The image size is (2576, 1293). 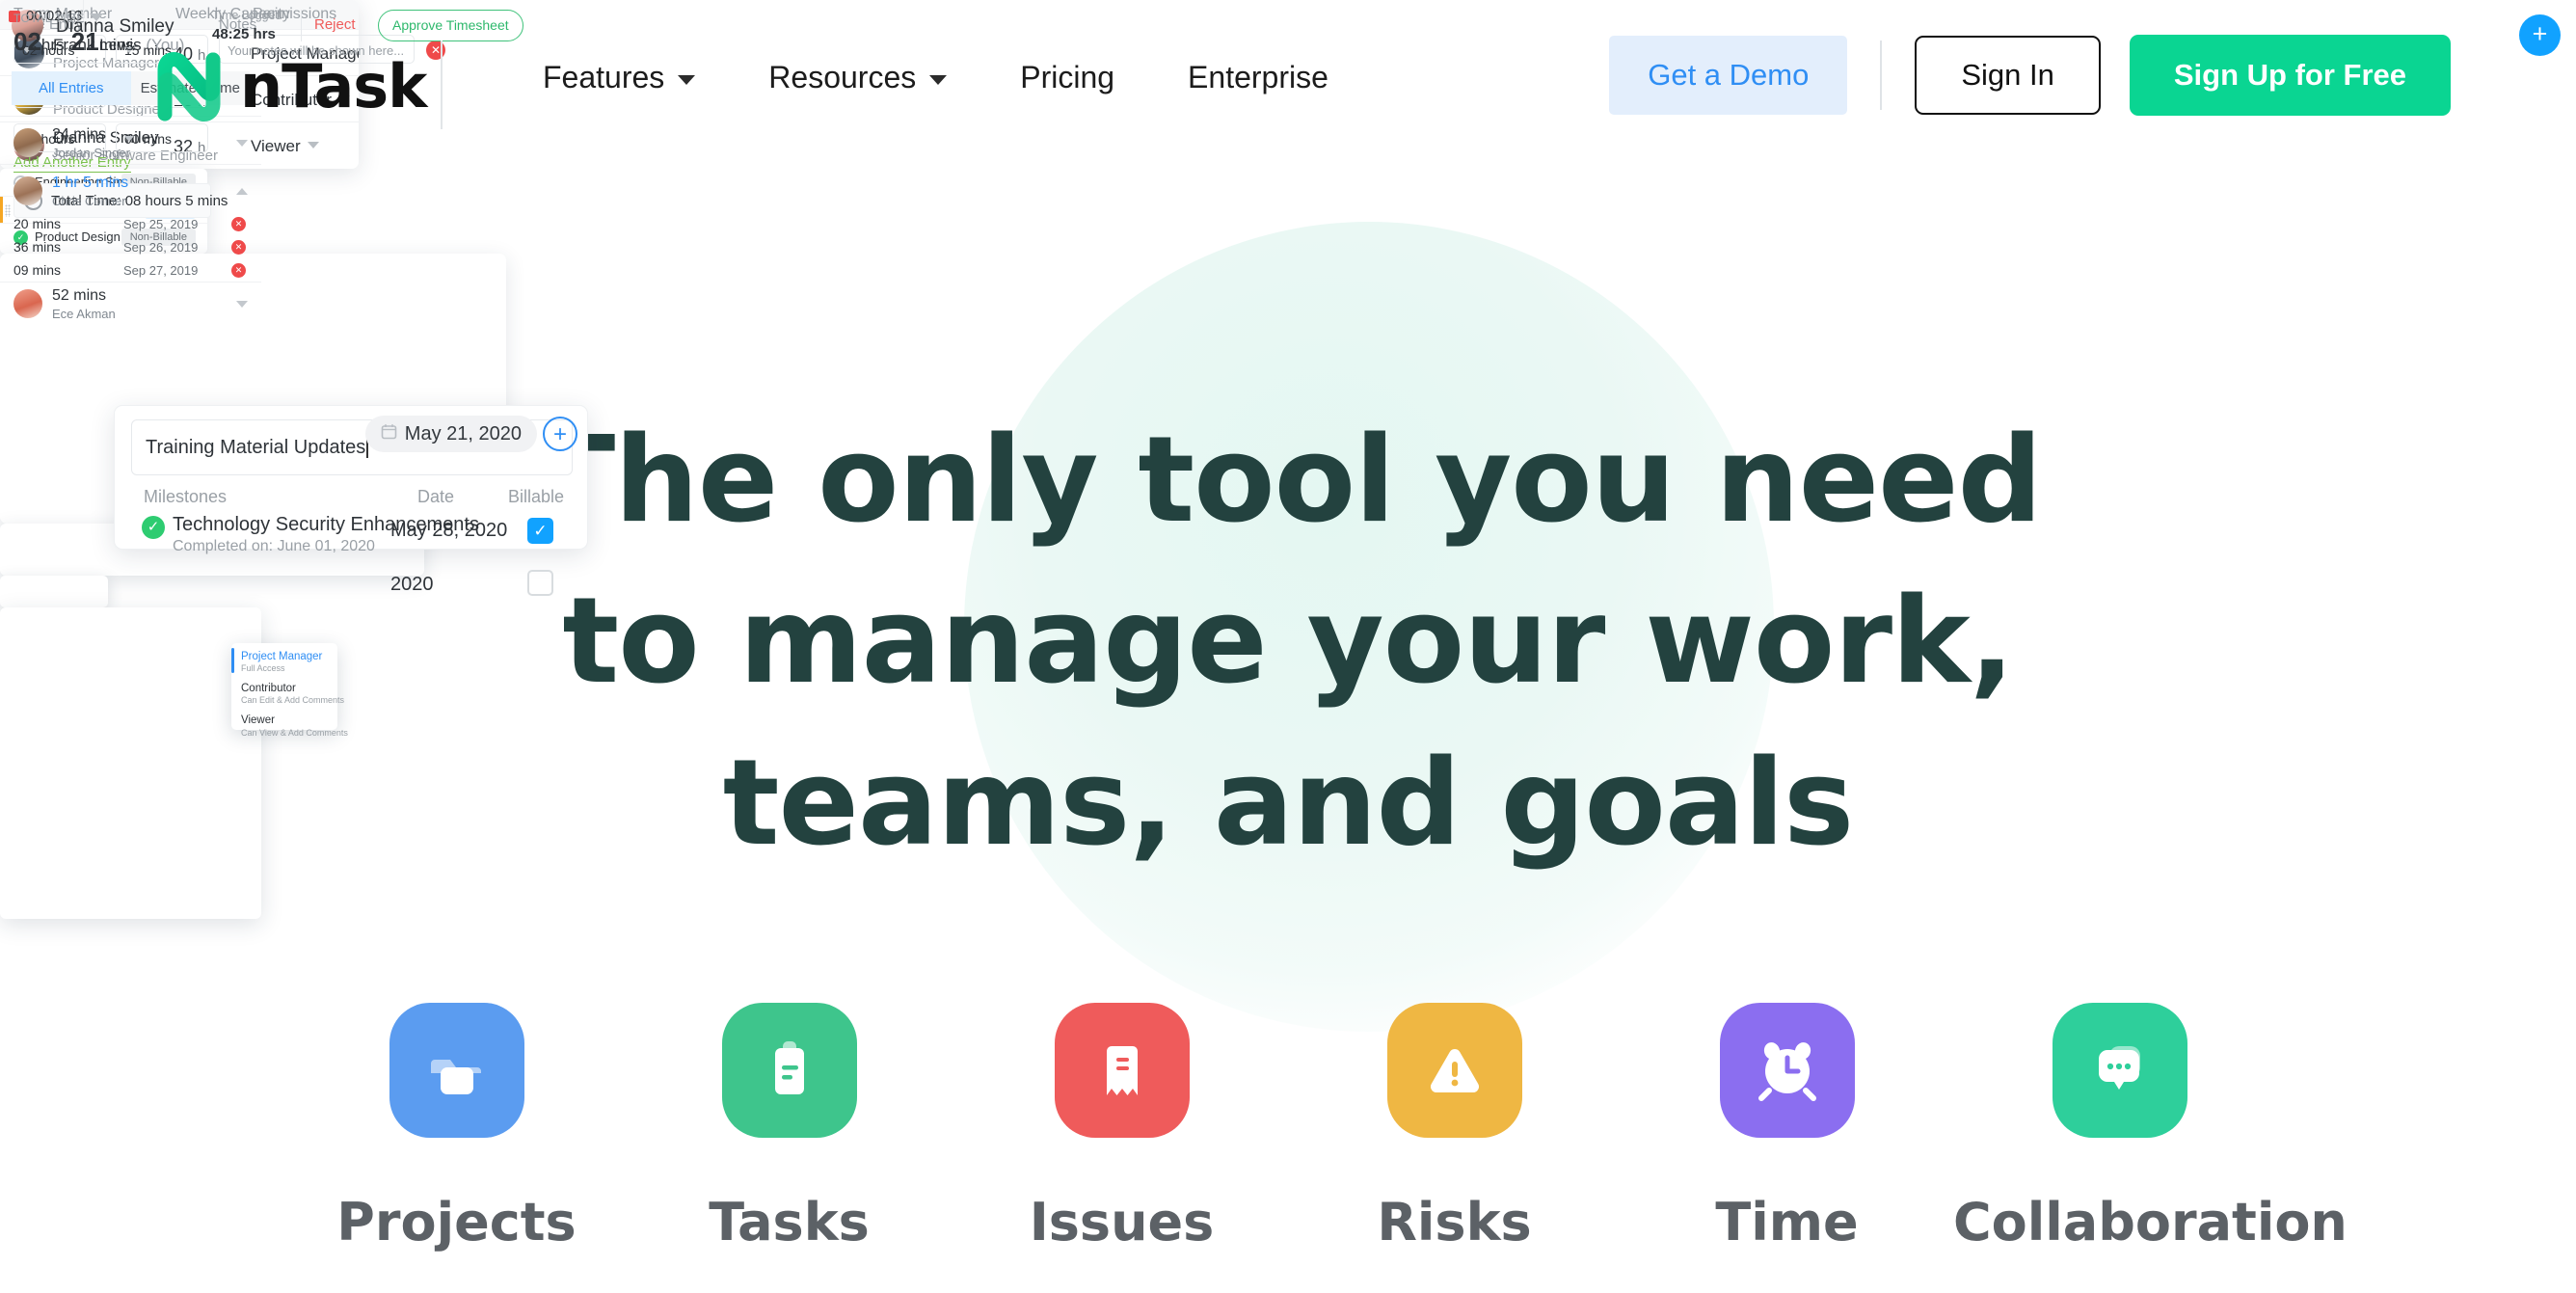 I want to click on feature-time: Time, so click(x=1787, y=1128).